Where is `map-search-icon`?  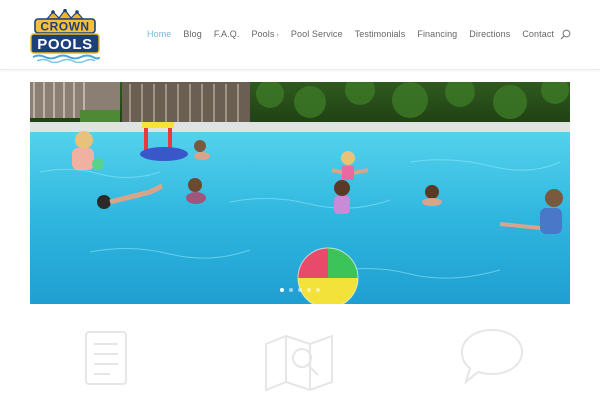
map-search-icon is located at coordinates (299, 363).